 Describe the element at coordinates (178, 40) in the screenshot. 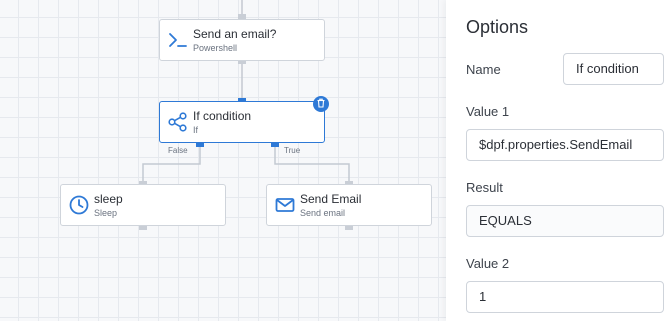

I see `terminal-icon` at that location.